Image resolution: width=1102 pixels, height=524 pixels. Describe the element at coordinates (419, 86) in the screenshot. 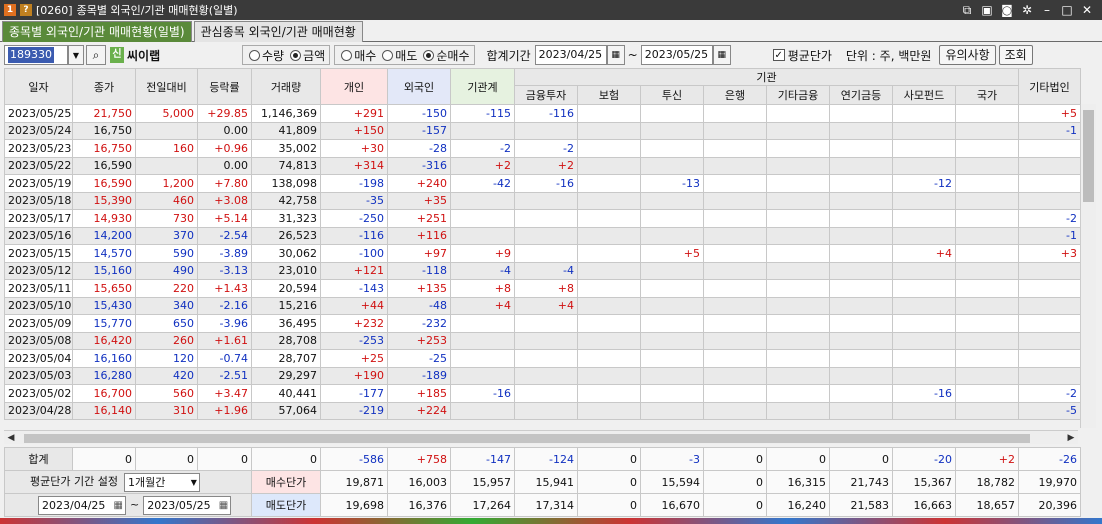

I see `col-foreign: 외국인` at that location.